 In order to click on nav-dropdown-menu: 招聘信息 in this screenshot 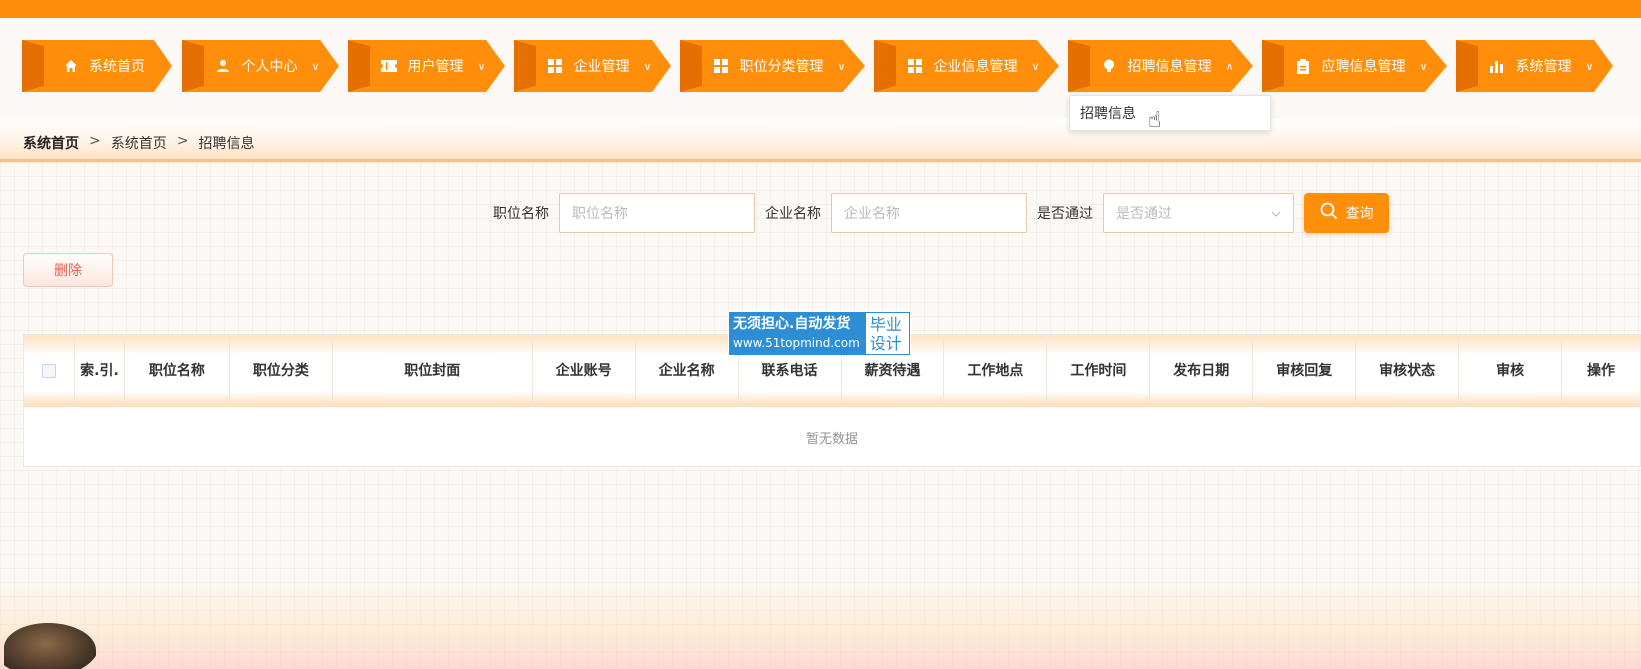, I will do `click(1170, 113)`.